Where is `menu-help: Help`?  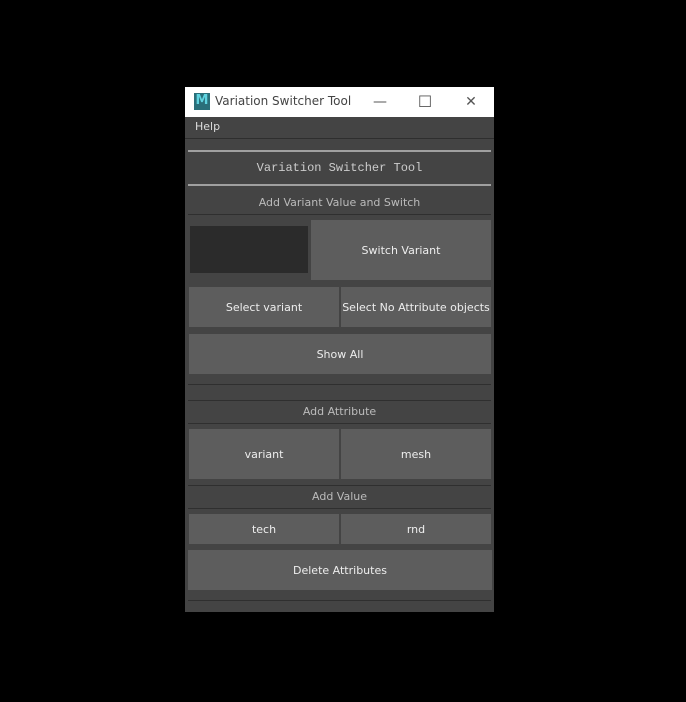 menu-help: Help is located at coordinates (207, 126).